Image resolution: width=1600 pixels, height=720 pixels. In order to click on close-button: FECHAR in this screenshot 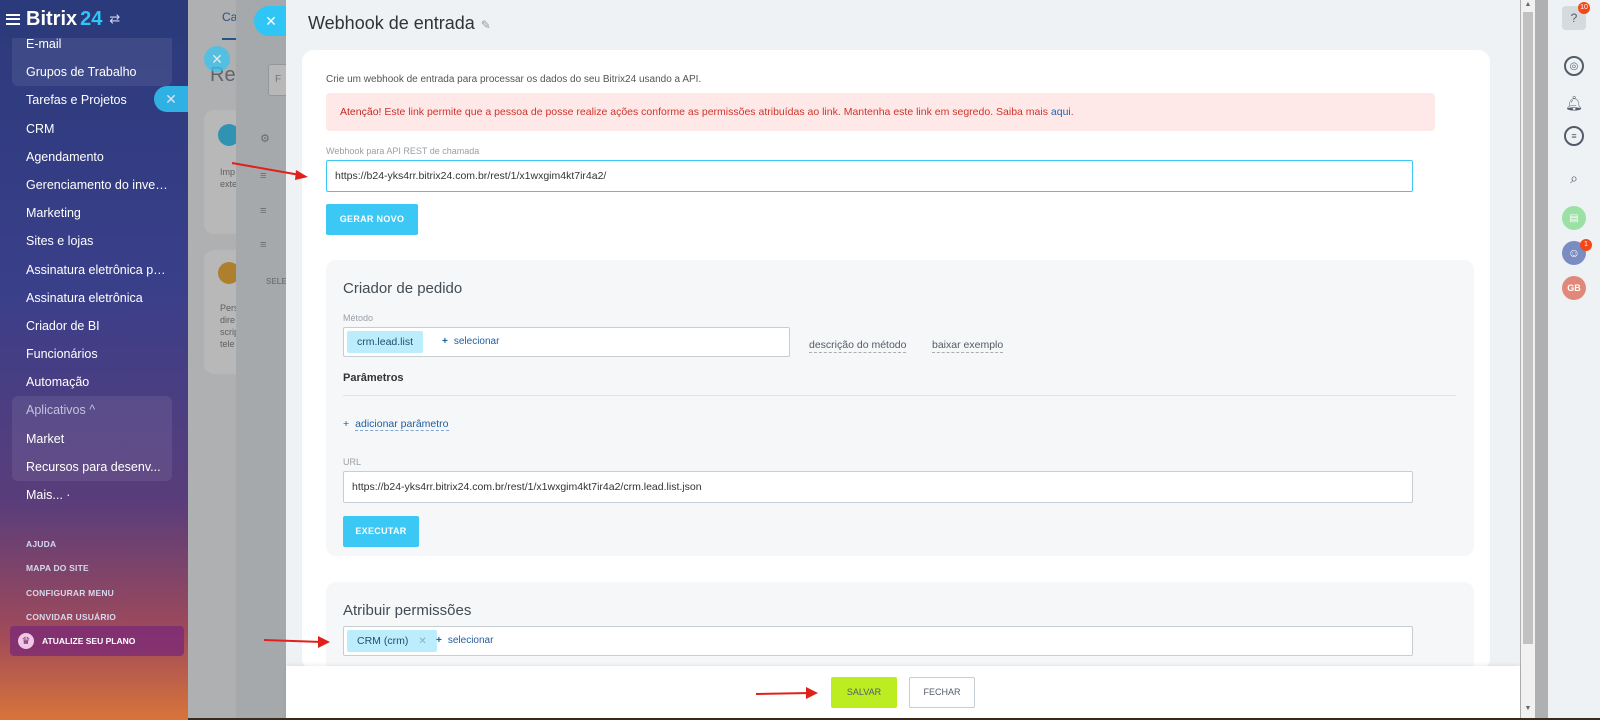, I will do `click(942, 692)`.